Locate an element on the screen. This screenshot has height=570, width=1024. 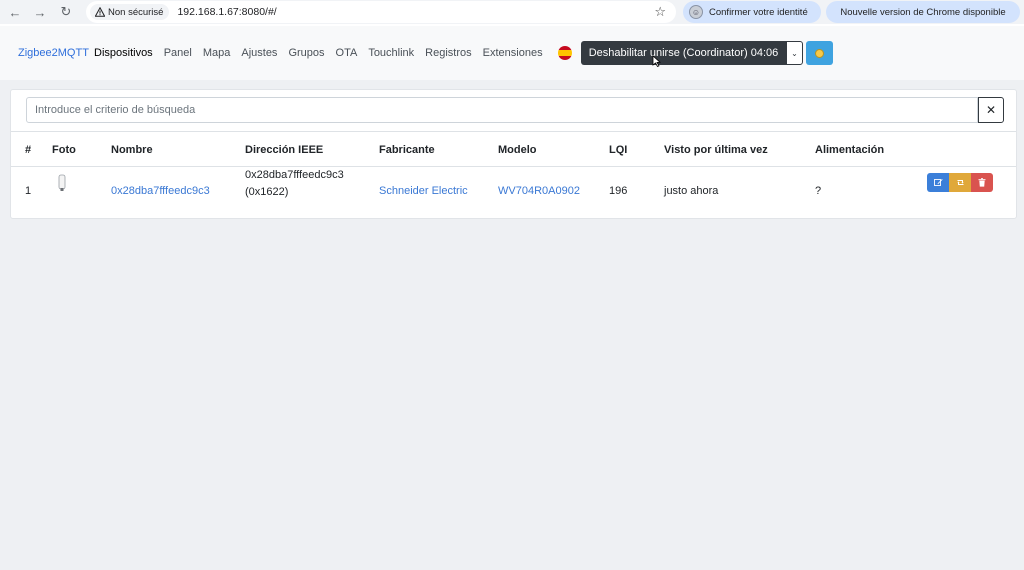
back-icon: ← is located at coordinates (15, 12).